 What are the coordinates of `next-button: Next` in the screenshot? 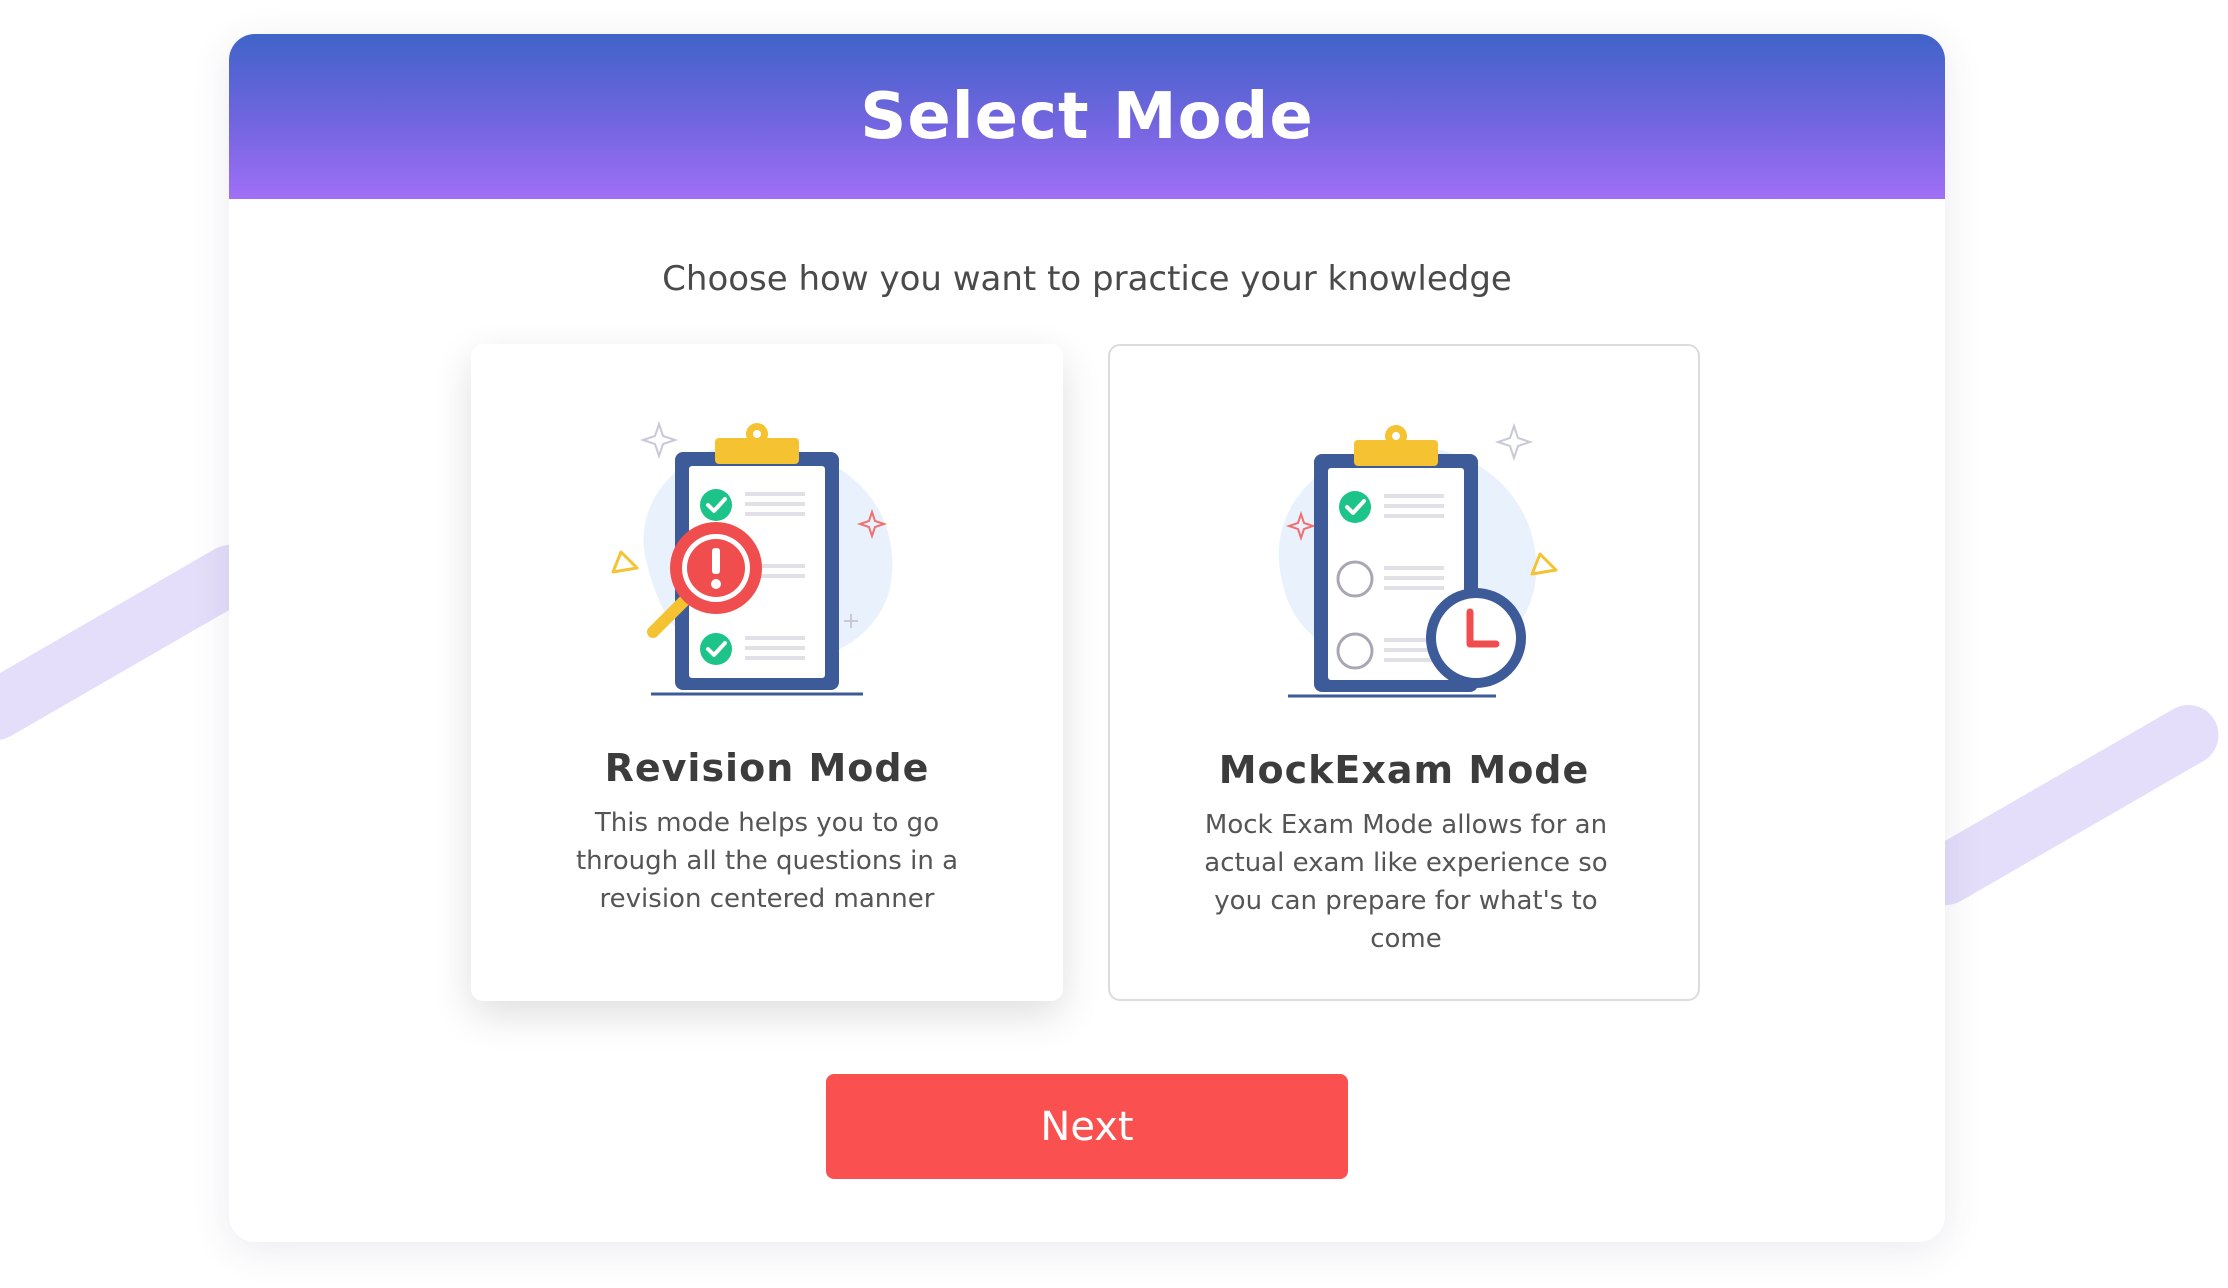 It's located at (1087, 1126).